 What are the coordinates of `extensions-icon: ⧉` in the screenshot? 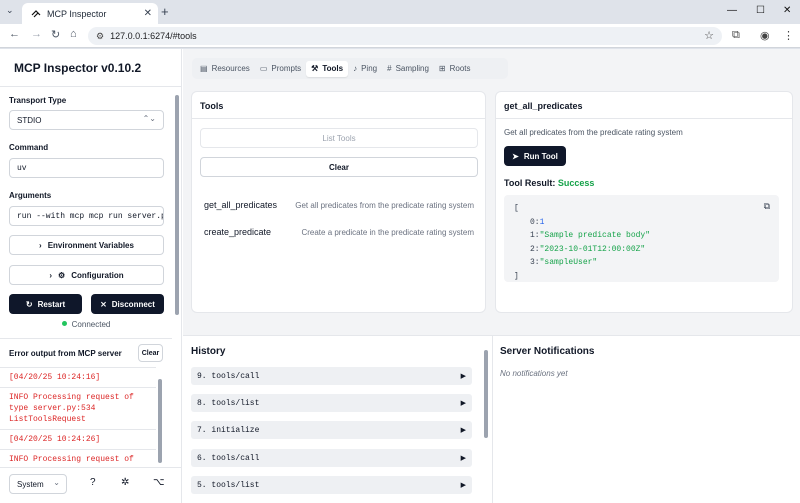 It's located at (736, 35).